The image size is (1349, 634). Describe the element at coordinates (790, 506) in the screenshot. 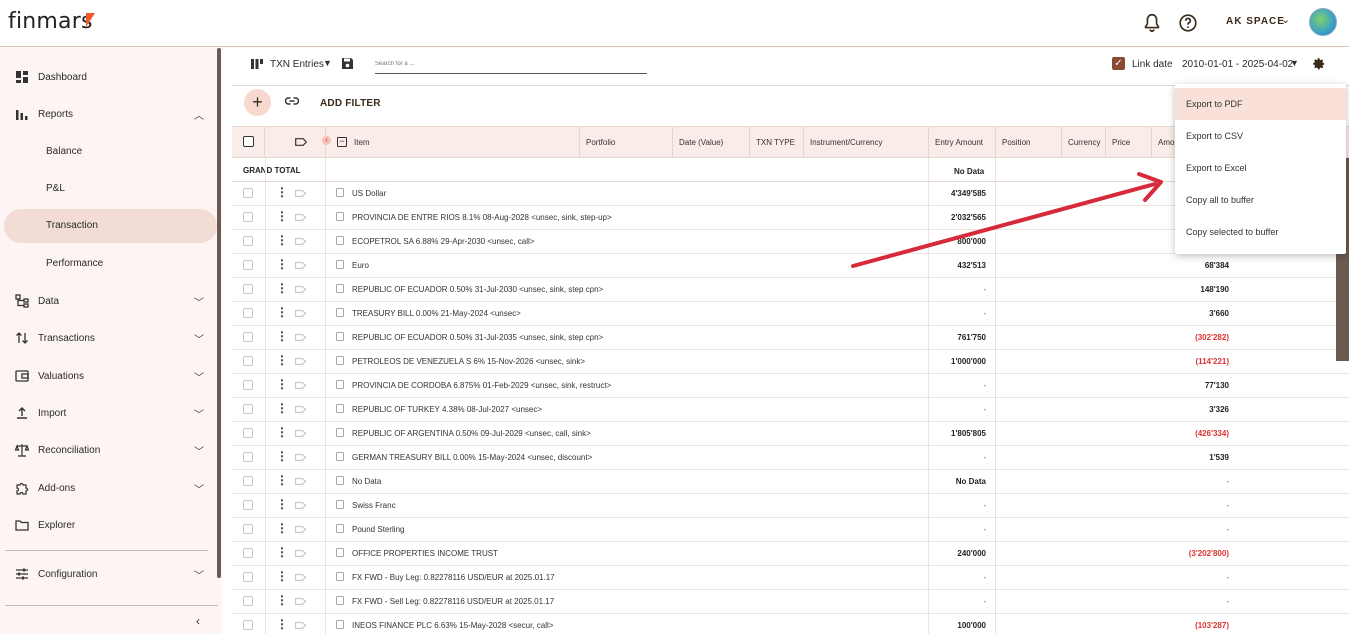

I see `table-row: ⋮ Swiss Franc - -` at that location.